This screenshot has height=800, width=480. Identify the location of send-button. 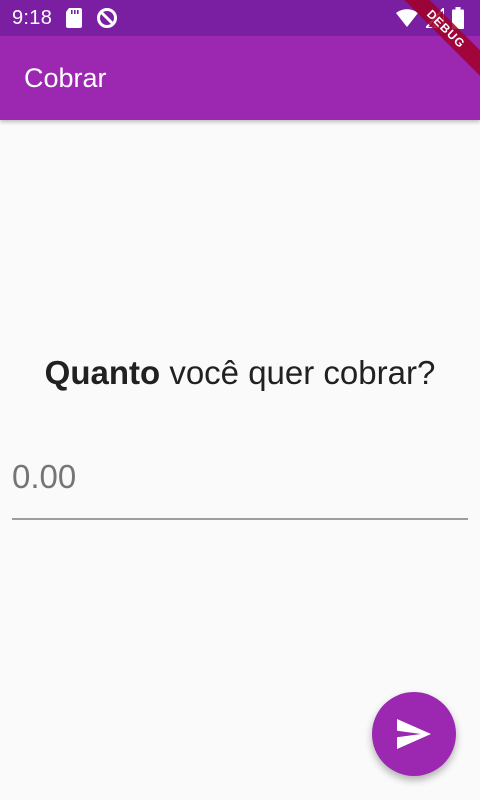
(414, 734).